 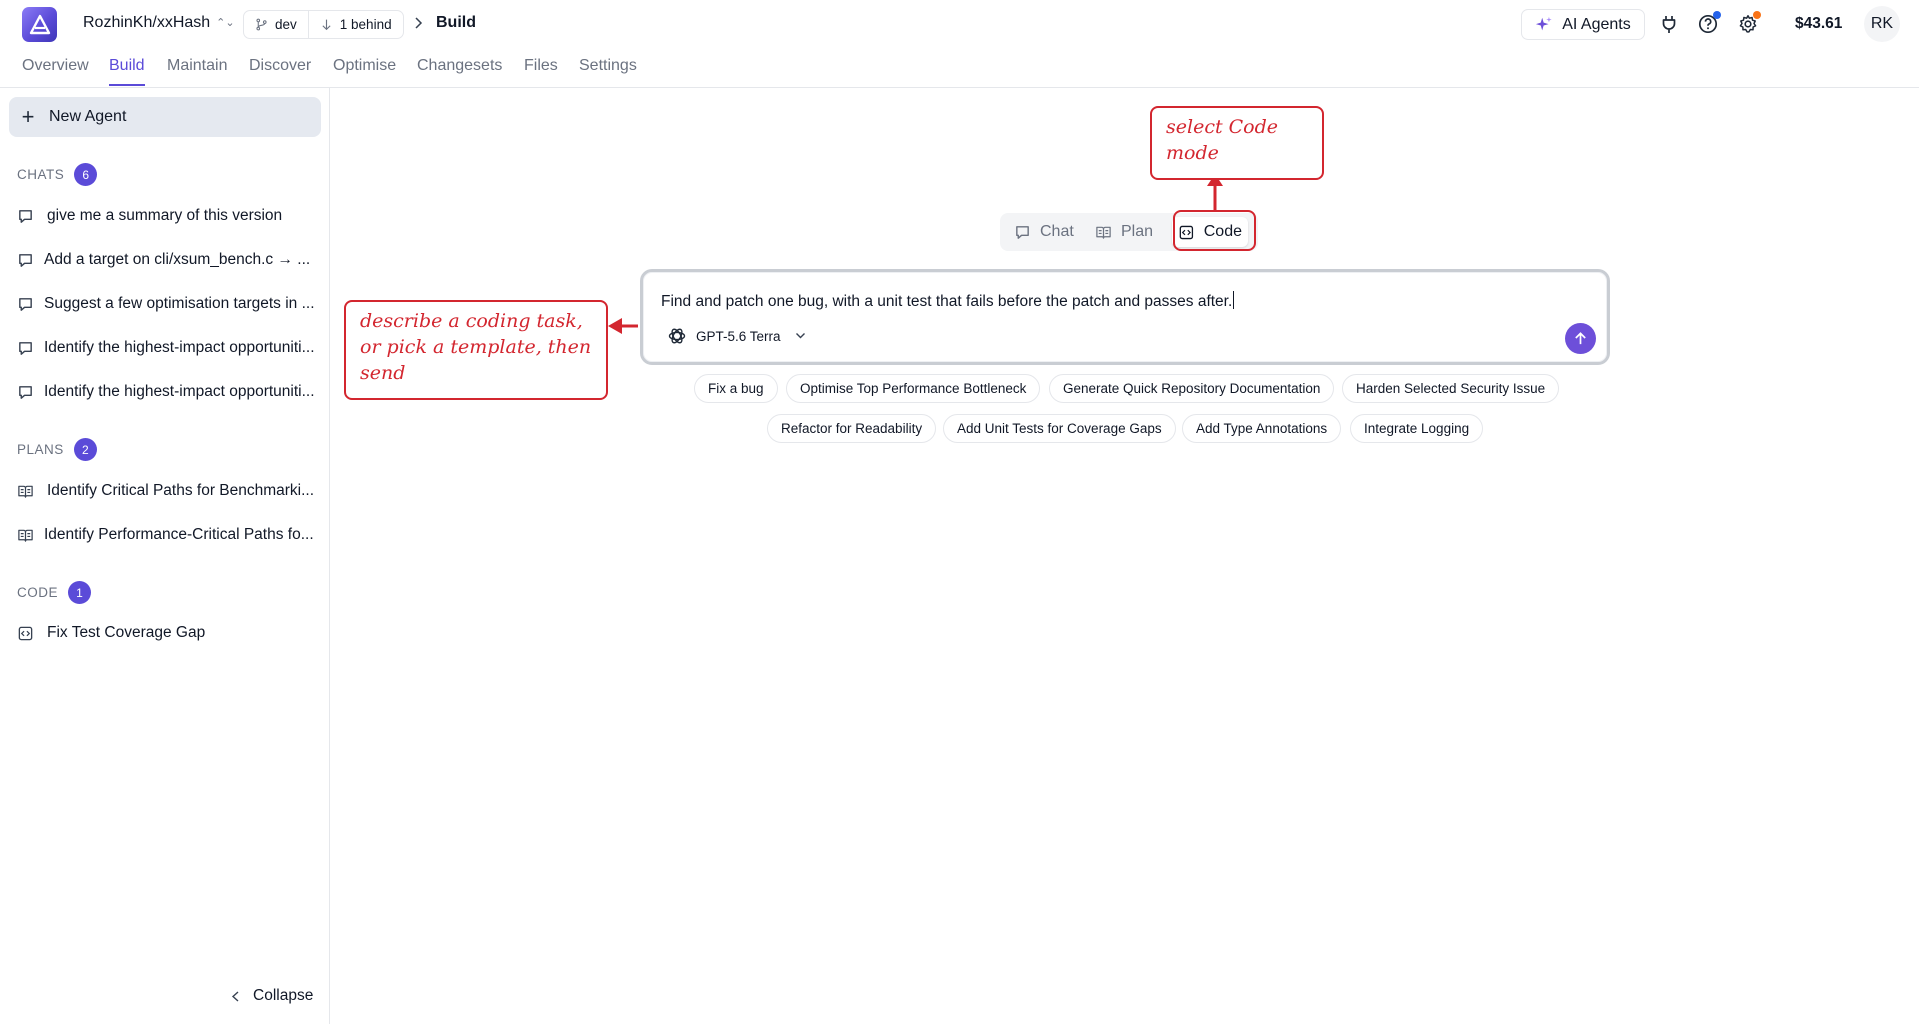 I want to click on send-button, so click(x=1580, y=338).